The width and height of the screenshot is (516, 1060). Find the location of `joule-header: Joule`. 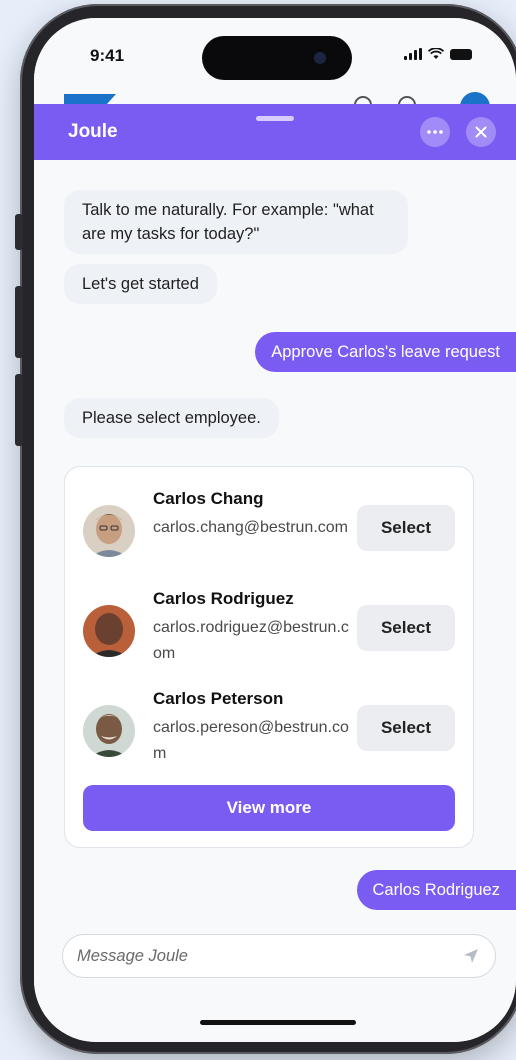

joule-header: Joule is located at coordinates (275, 132).